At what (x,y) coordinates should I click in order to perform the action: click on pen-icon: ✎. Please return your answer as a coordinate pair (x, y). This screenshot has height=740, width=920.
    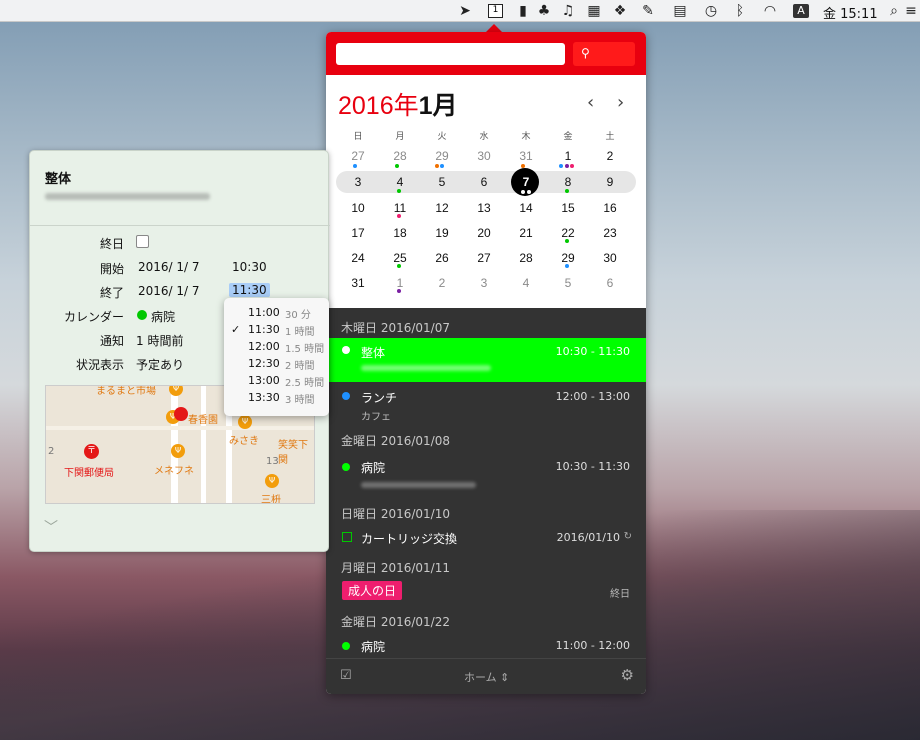
    Looking at the image, I should click on (648, 11).